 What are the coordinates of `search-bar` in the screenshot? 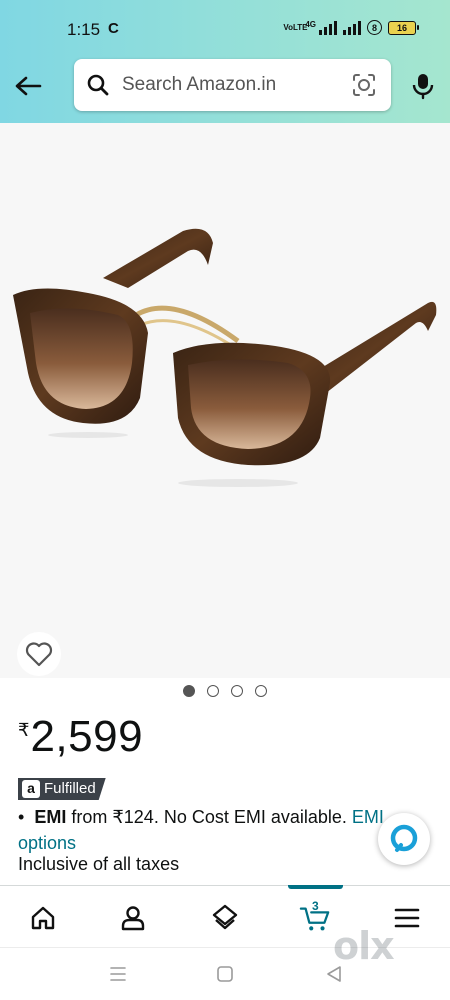 It's located at (232, 85).